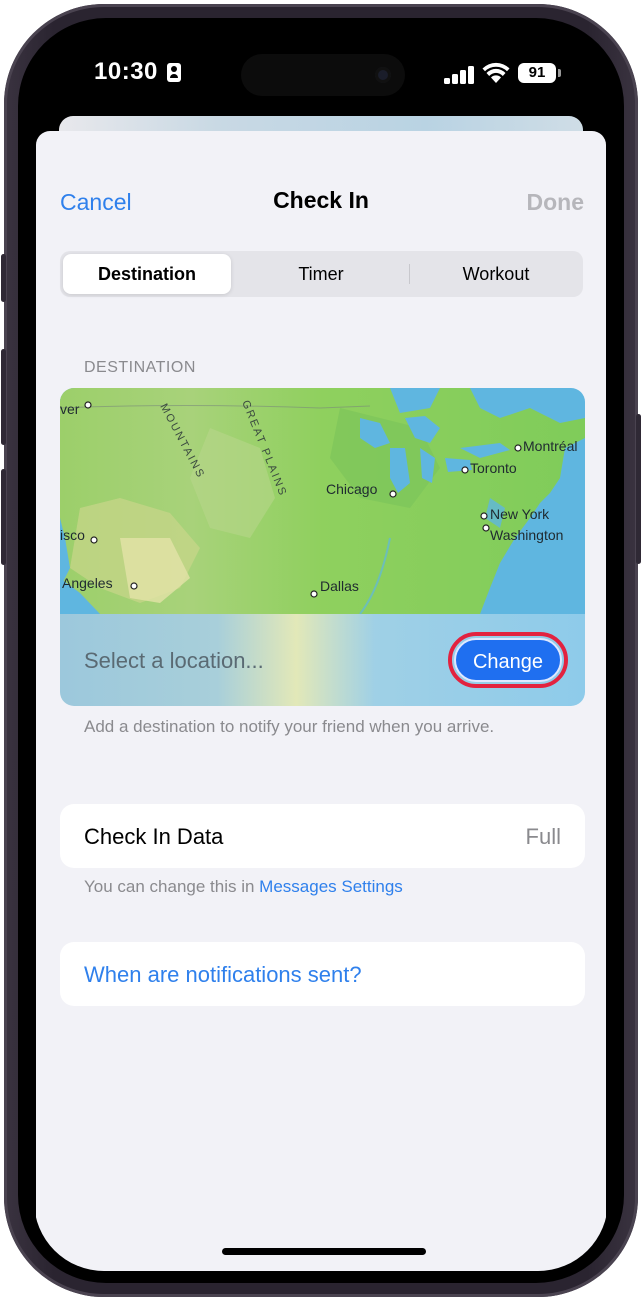 Image resolution: width=642 pixels, height=1301 pixels. I want to click on tab-destination: Destination, so click(147, 274).